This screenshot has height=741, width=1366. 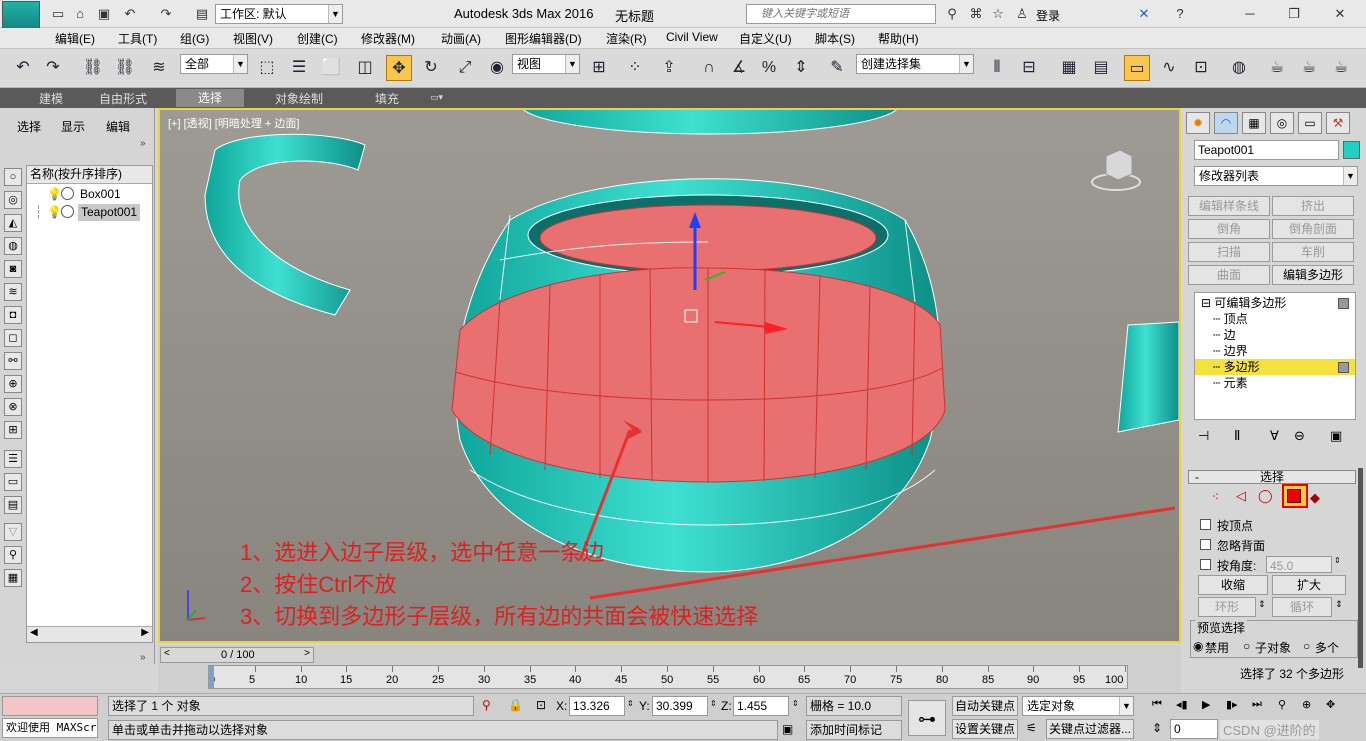 What do you see at coordinates (1206, 704) in the screenshot?
I see `play-icon: ▶` at bounding box center [1206, 704].